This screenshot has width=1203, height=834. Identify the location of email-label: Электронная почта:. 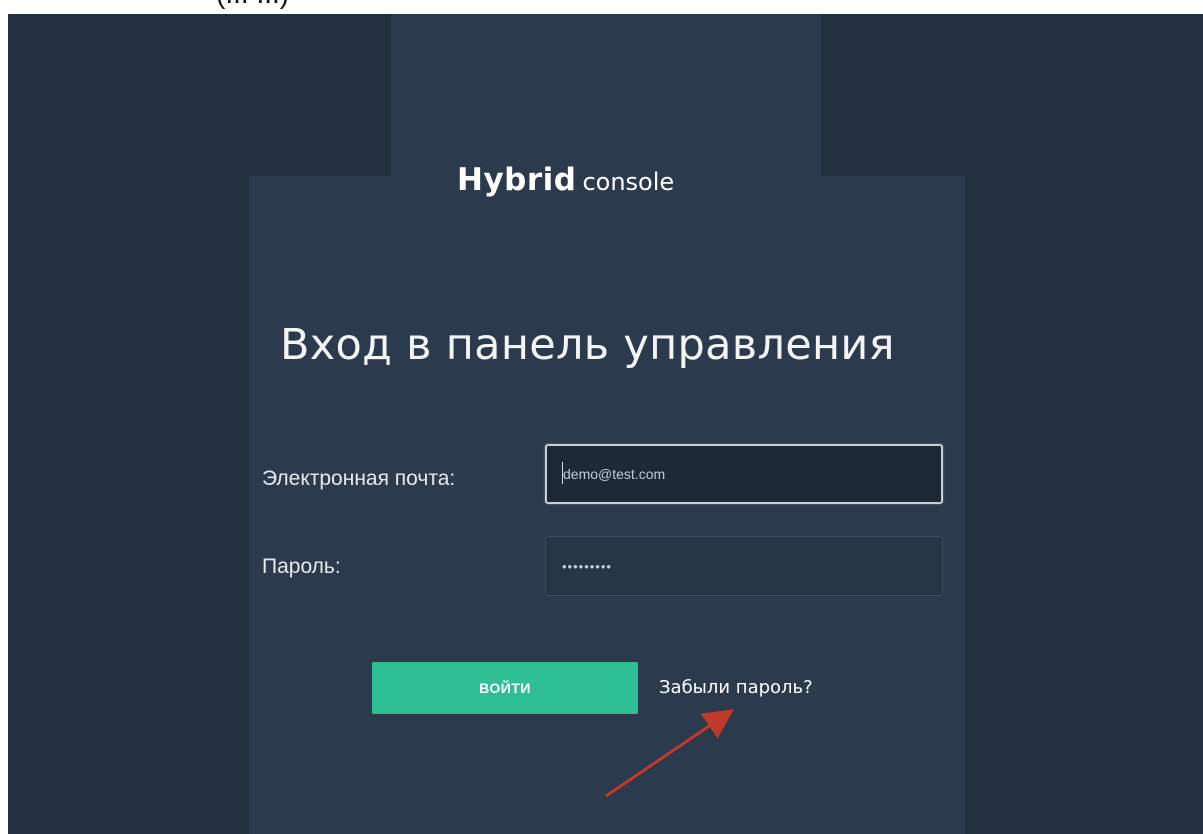
(359, 478).